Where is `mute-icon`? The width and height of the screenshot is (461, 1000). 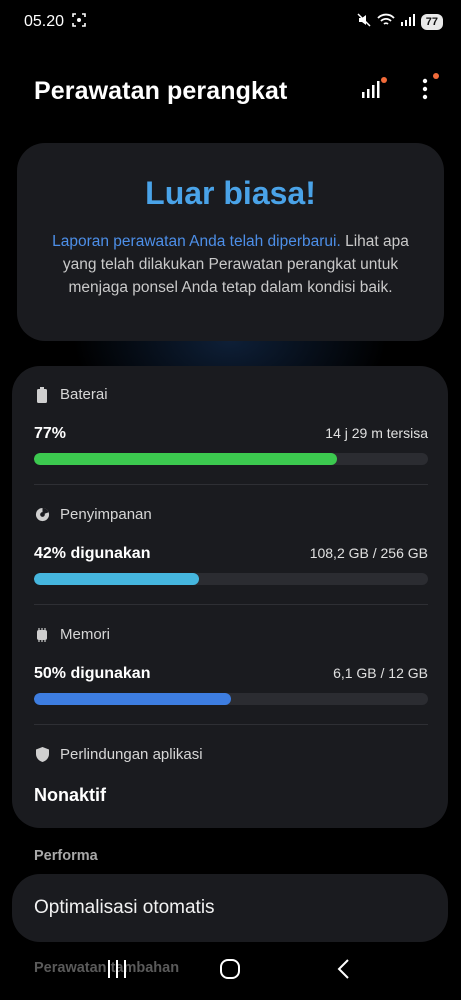
mute-icon is located at coordinates (364, 22).